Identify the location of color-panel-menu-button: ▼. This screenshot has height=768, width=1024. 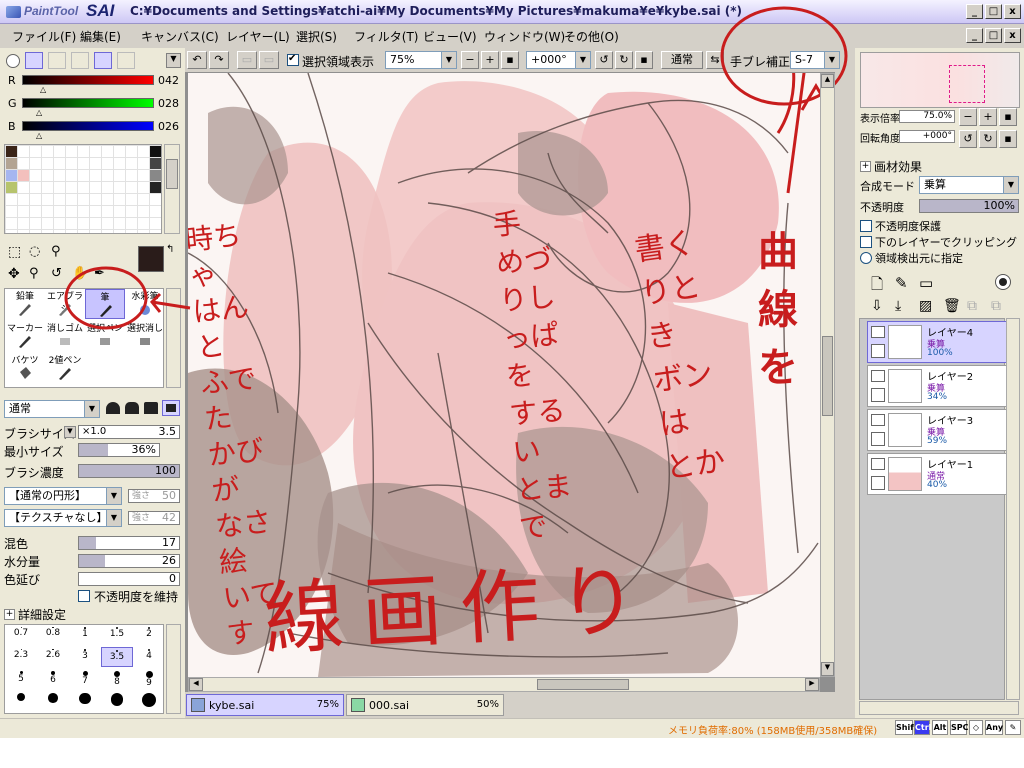
(173, 60).